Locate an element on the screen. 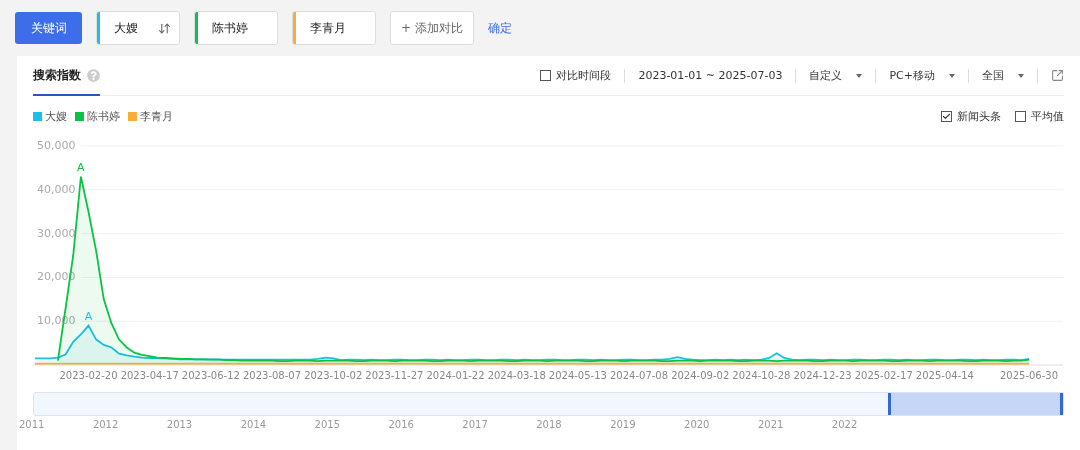 Image resolution: width=1080 pixels, height=450 pixels. keyword-text: 陈书婷 is located at coordinates (230, 28).